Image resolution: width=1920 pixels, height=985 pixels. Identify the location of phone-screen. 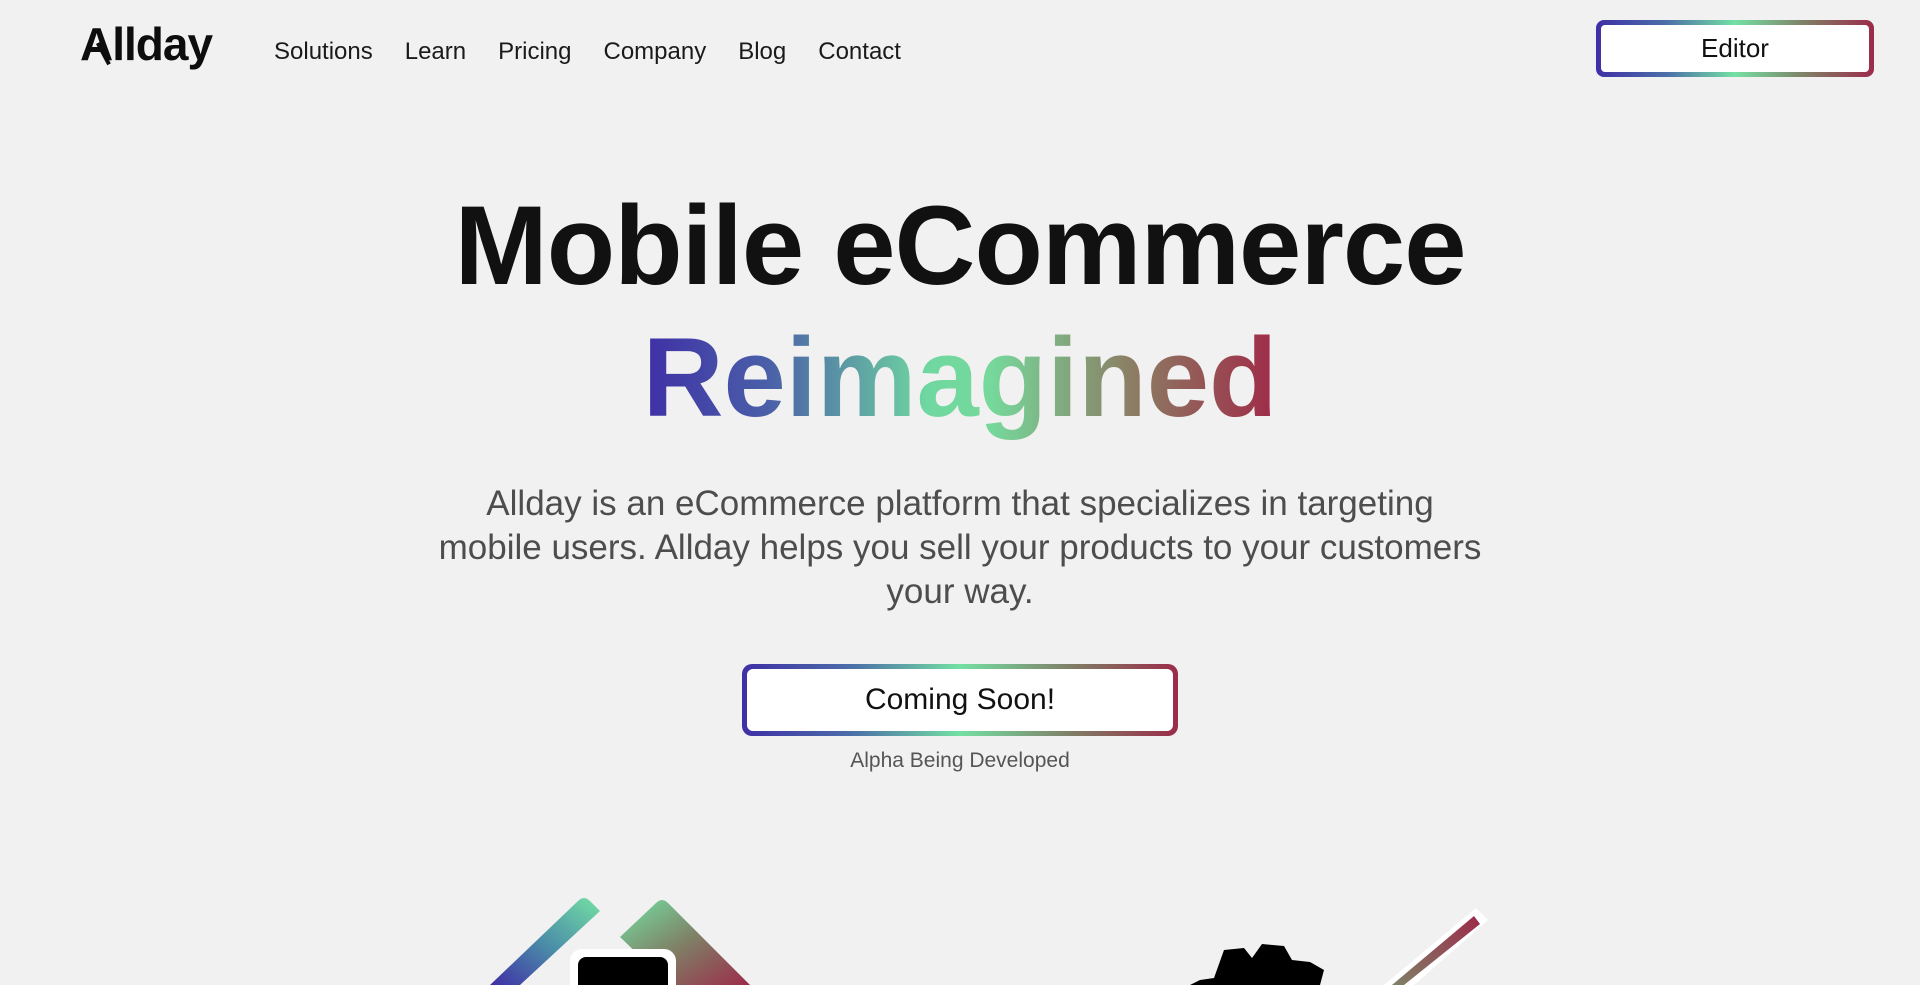
(623, 971).